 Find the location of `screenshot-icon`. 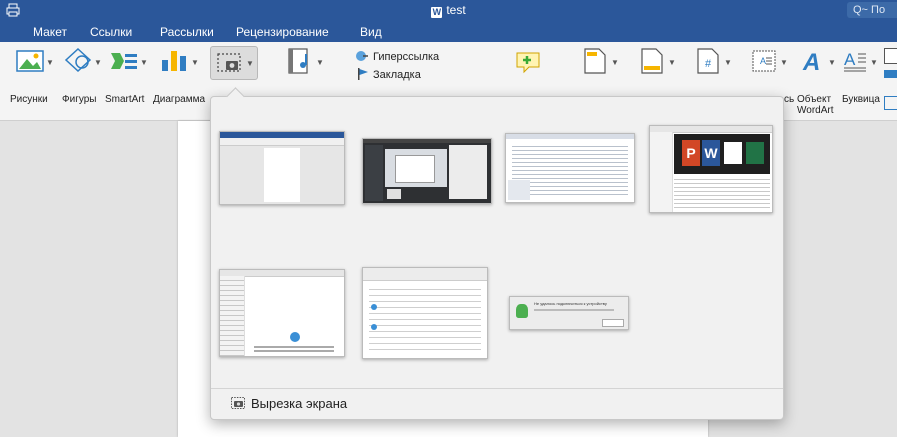

screenshot-icon is located at coordinates (229, 62).